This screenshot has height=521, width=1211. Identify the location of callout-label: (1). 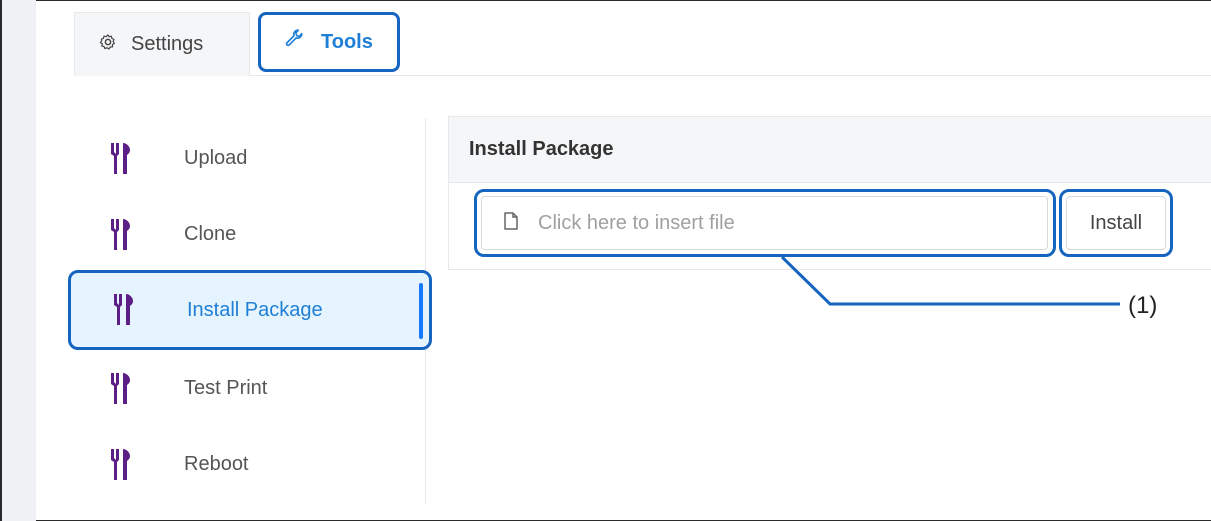
(1143, 305).